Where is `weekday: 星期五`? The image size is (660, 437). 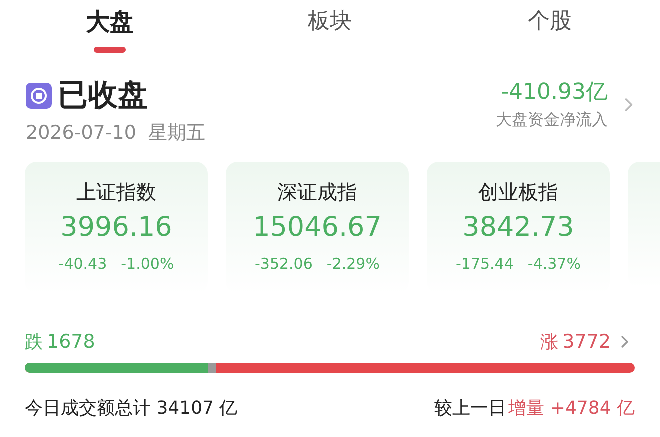
weekday: 星期五 is located at coordinates (177, 133).